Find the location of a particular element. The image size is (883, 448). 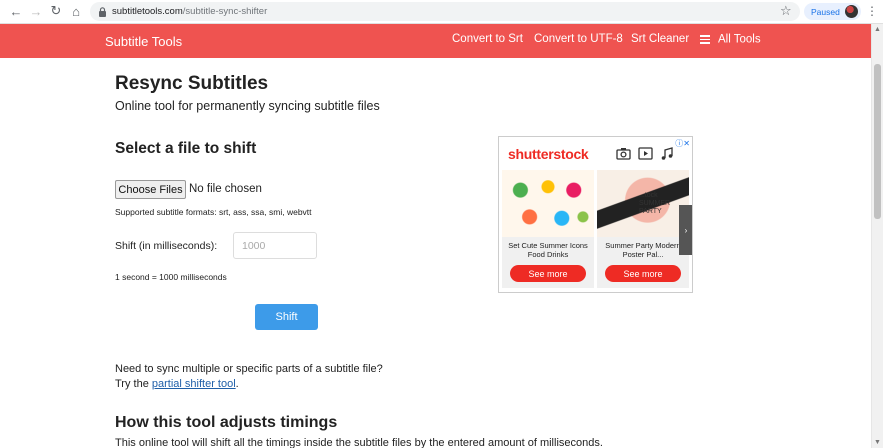

ad-logo: shutterstock is located at coordinates (548, 154).